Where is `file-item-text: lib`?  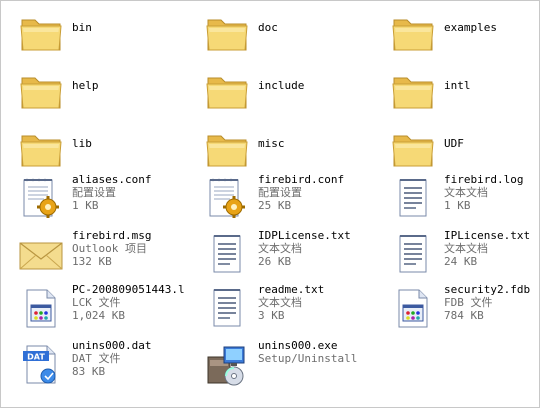 file-item-text: lib is located at coordinates (128, 143).